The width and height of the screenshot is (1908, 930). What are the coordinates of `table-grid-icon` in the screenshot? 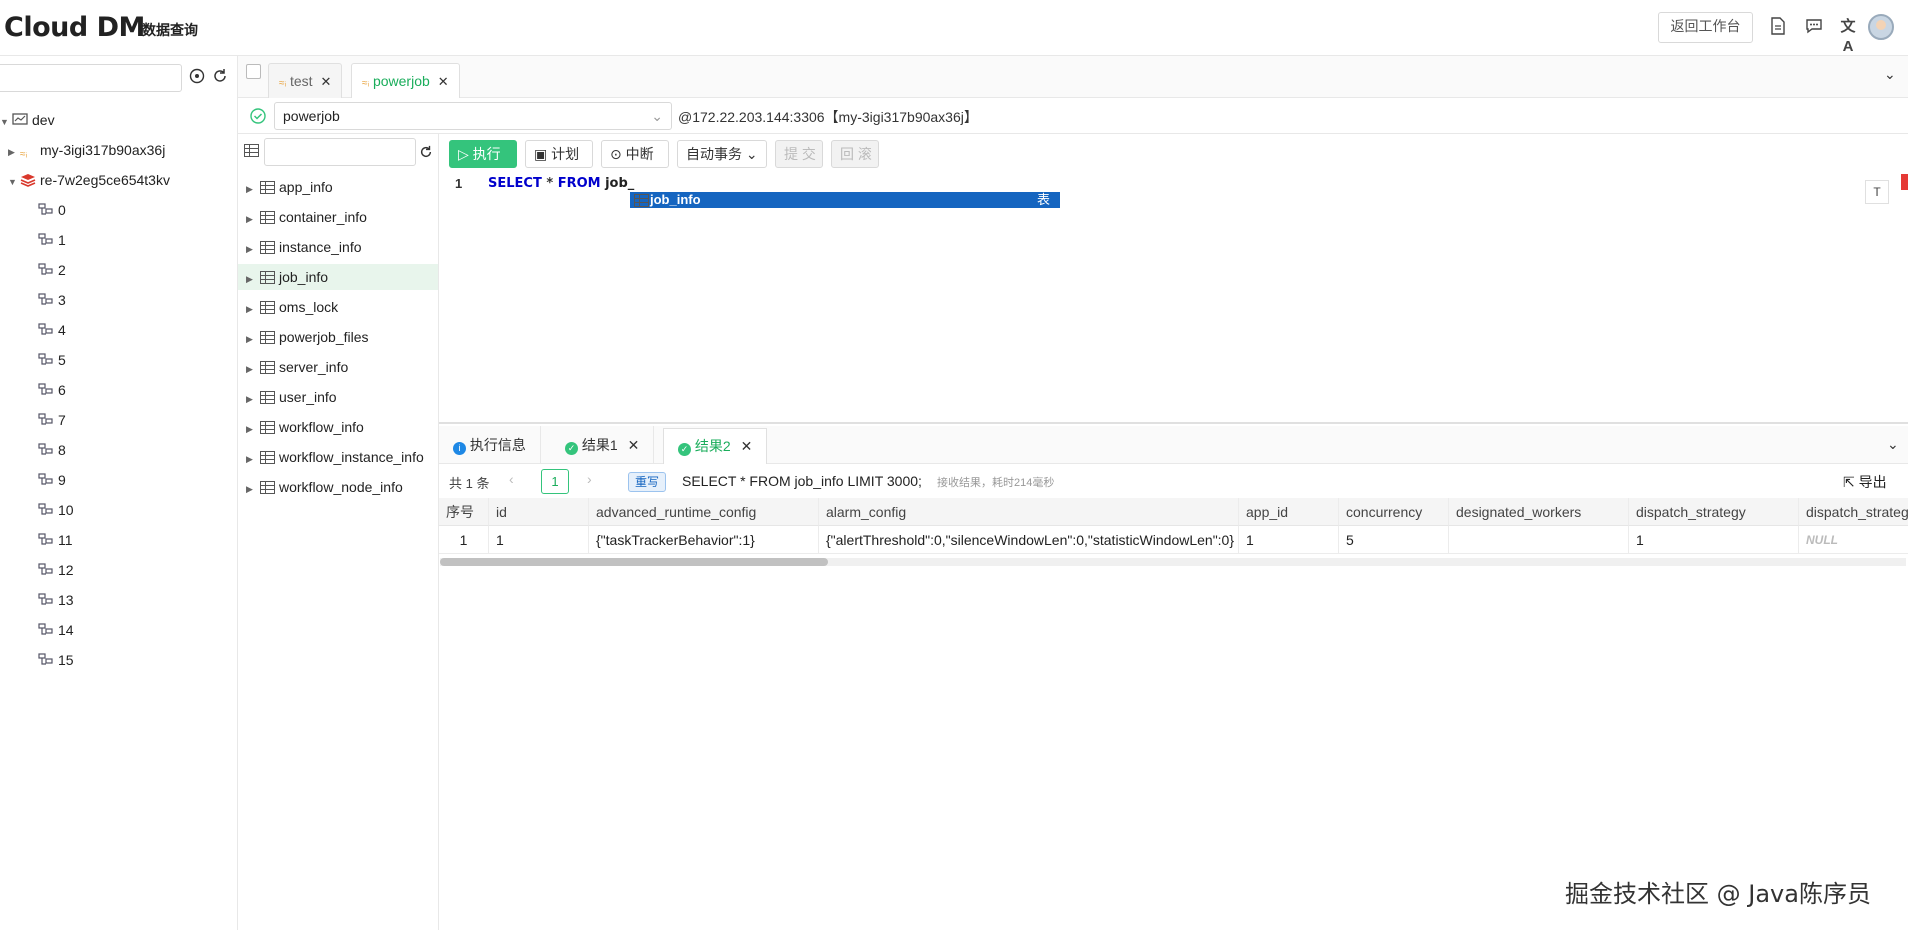 It's located at (251, 150).